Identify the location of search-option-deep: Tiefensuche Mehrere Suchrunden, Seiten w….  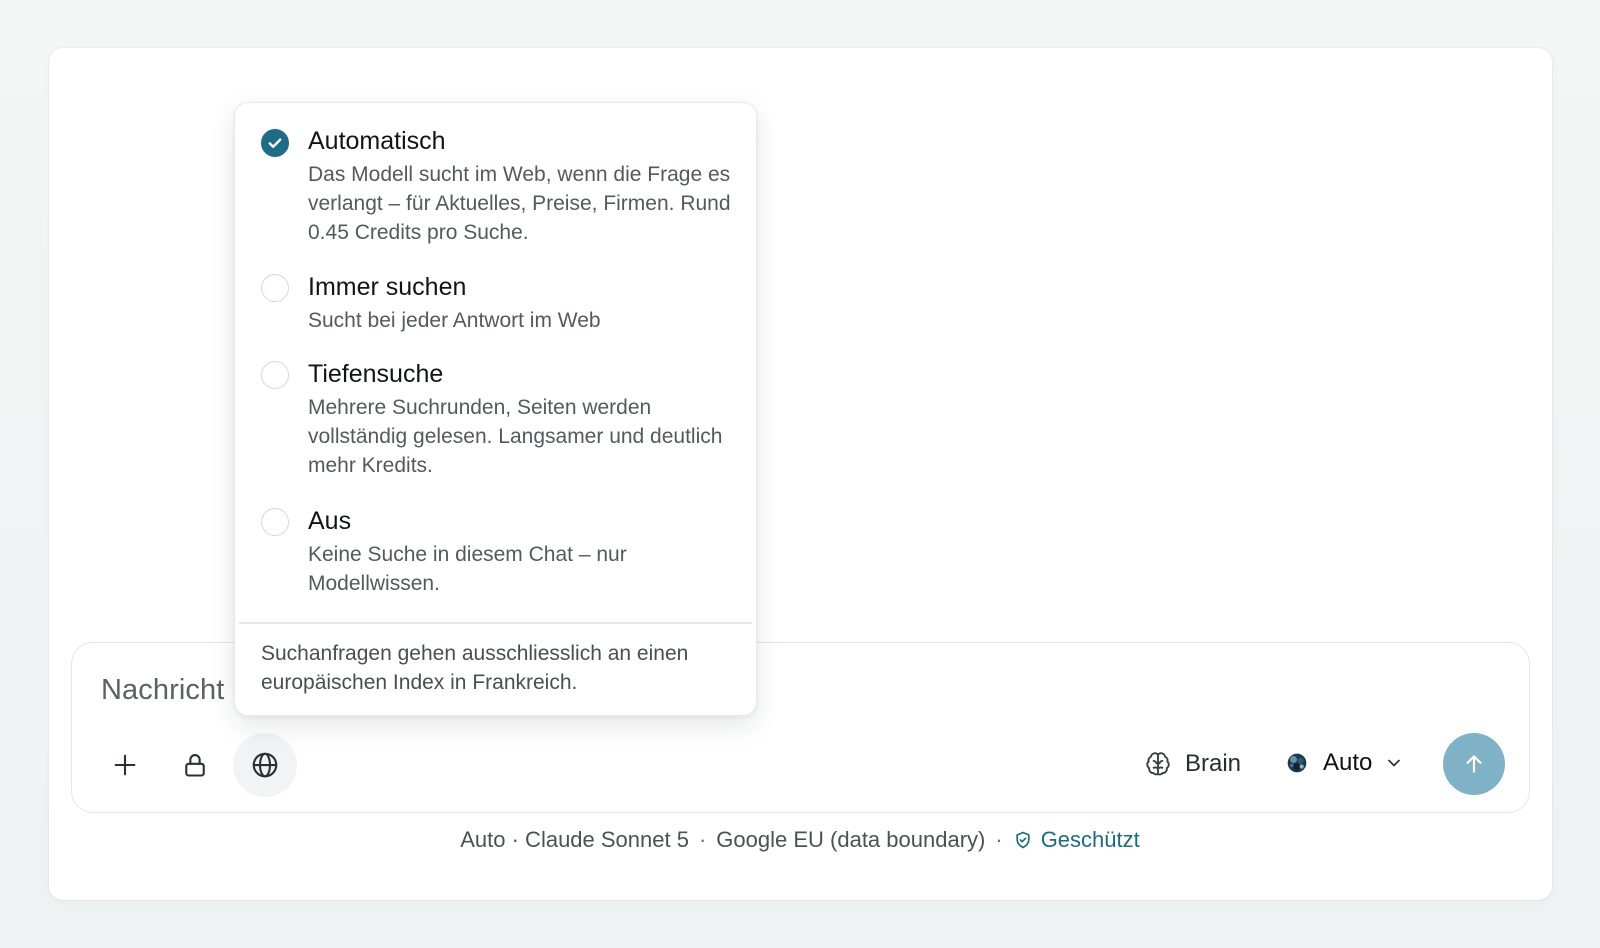
(495, 422).